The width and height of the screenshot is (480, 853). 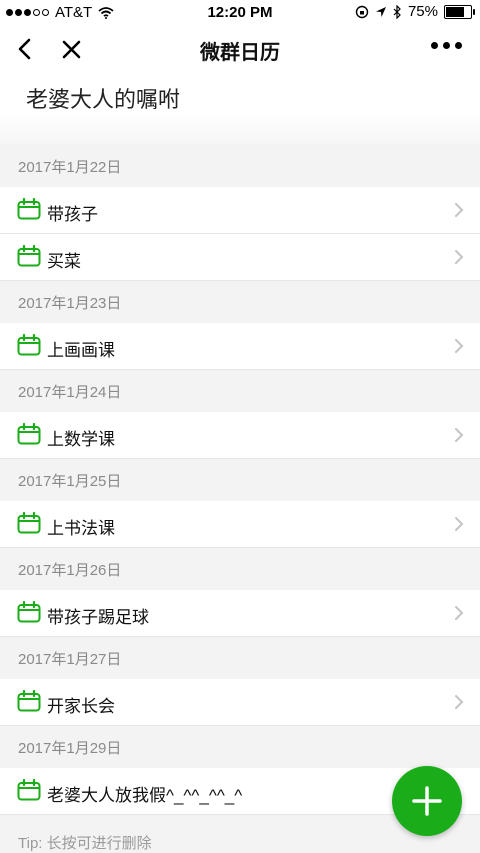 What do you see at coordinates (98, 617) in the screenshot?
I see `event-title: 带孩子踢足球` at bounding box center [98, 617].